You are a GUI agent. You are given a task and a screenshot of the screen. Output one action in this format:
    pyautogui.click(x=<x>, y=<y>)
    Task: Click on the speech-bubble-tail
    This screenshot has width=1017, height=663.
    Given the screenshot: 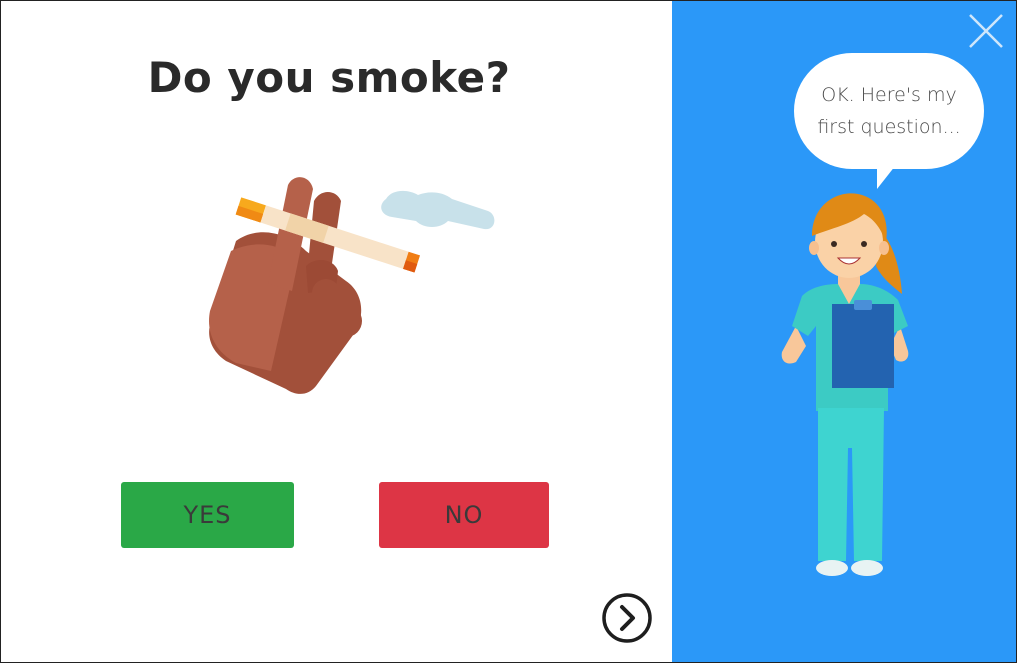 What is the action you would take?
    pyautogui.click(x=888, y=175)
    